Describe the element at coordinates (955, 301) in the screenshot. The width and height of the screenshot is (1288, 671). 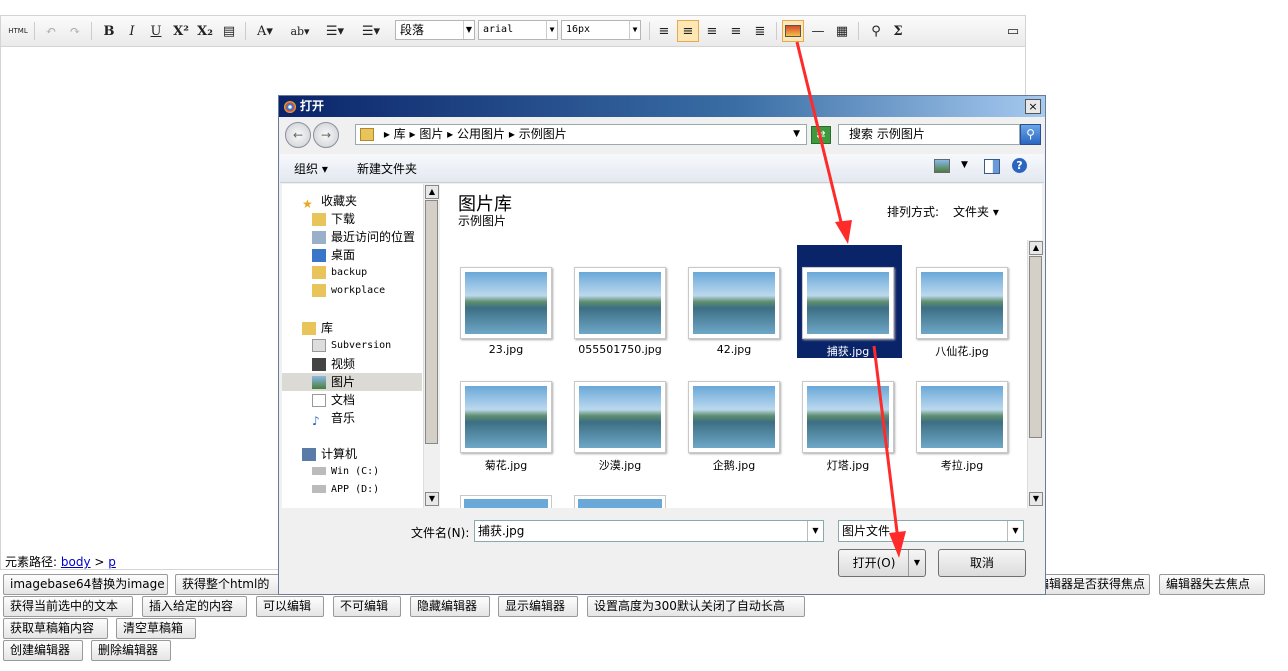
I see `file-item: 八仙花.jpg` at that location.